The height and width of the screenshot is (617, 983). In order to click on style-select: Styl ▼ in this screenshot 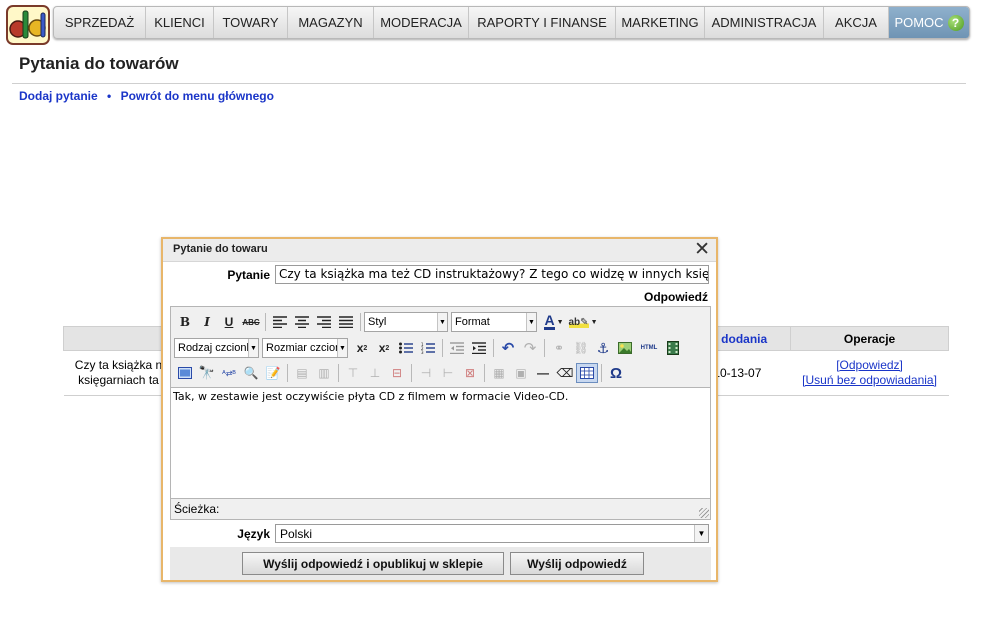, I will do `click(406, 322)`.